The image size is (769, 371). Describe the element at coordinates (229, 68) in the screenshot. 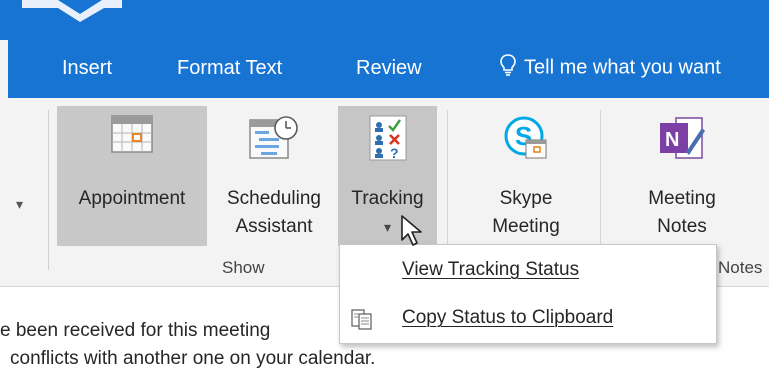

I see `tab-format-text: Format Text` at that location.